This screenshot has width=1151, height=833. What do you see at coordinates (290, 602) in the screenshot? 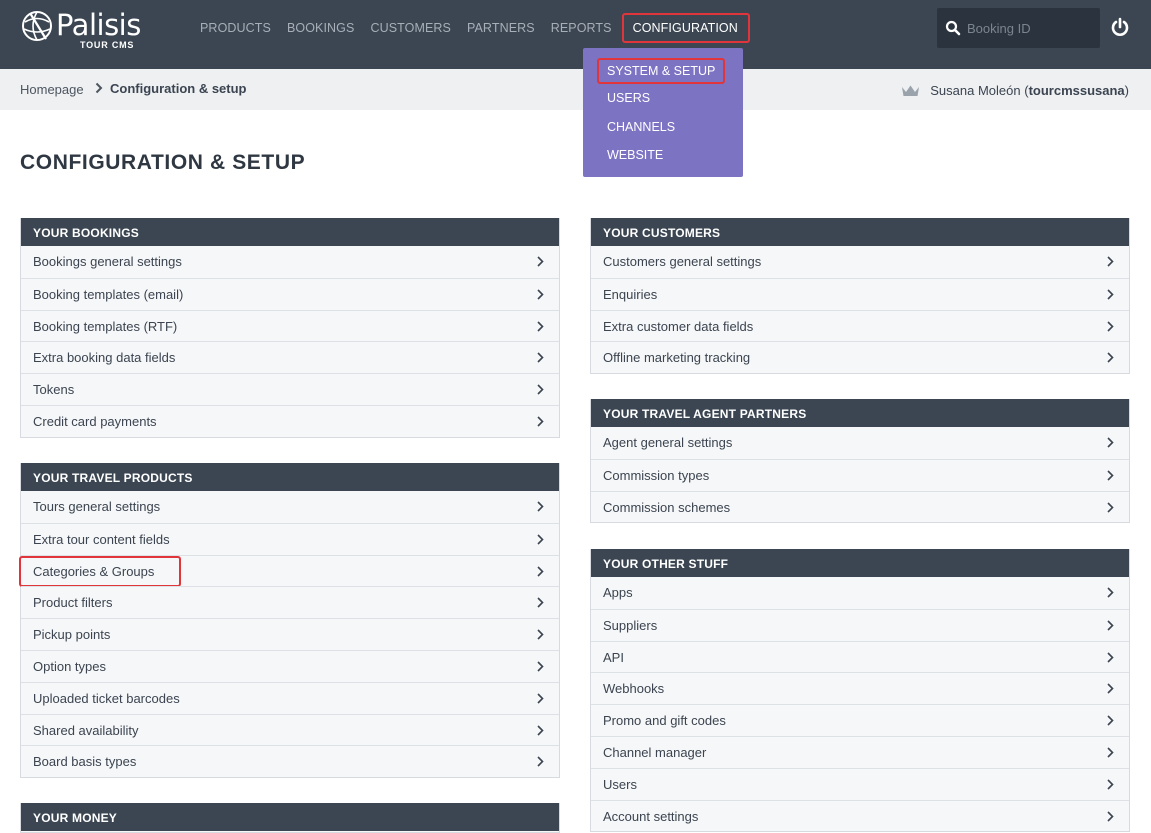
I see `settings-row-product-filters: Product filters` at bounding box center [290, 602].